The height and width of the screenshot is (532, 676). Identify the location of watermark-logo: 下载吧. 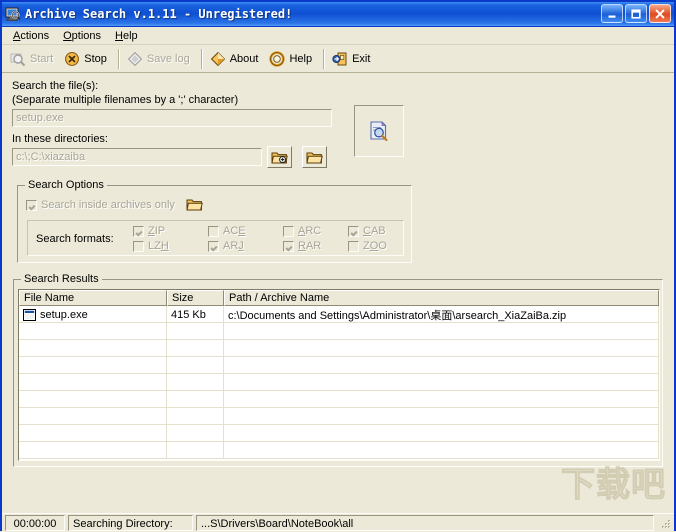
(613, 485).